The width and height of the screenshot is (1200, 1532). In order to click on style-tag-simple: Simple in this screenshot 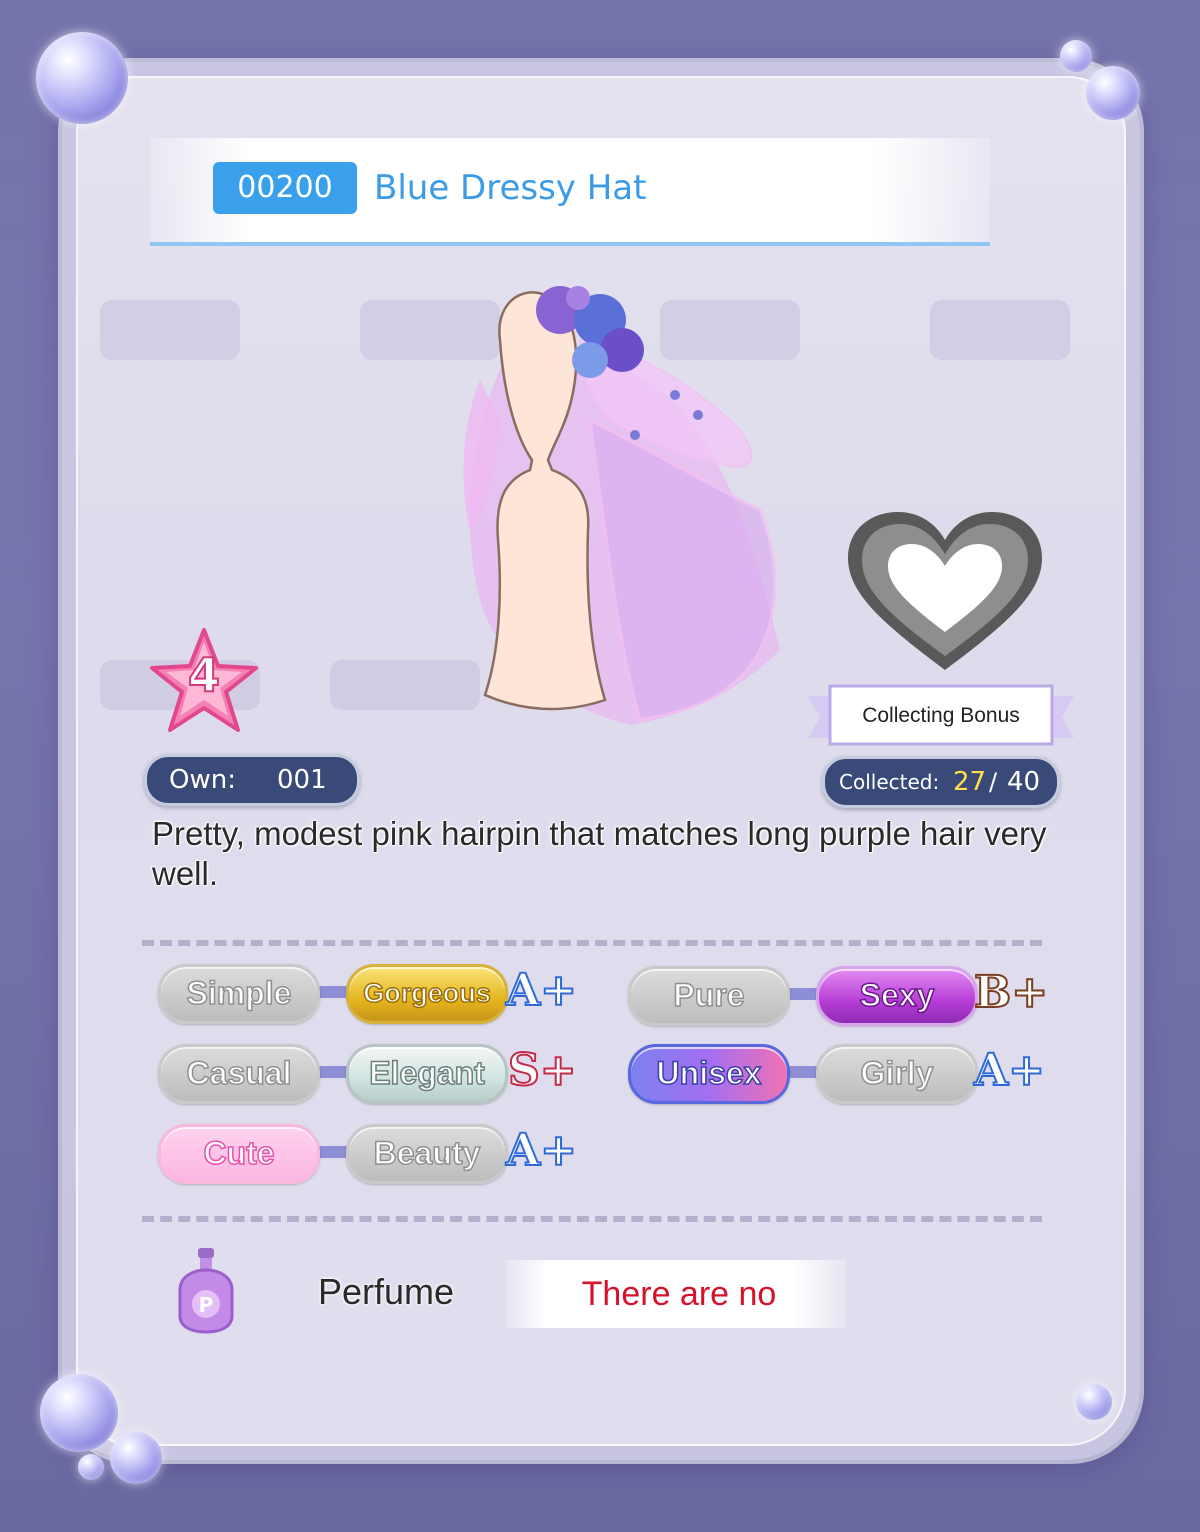, I will do `click(239, 994)`.